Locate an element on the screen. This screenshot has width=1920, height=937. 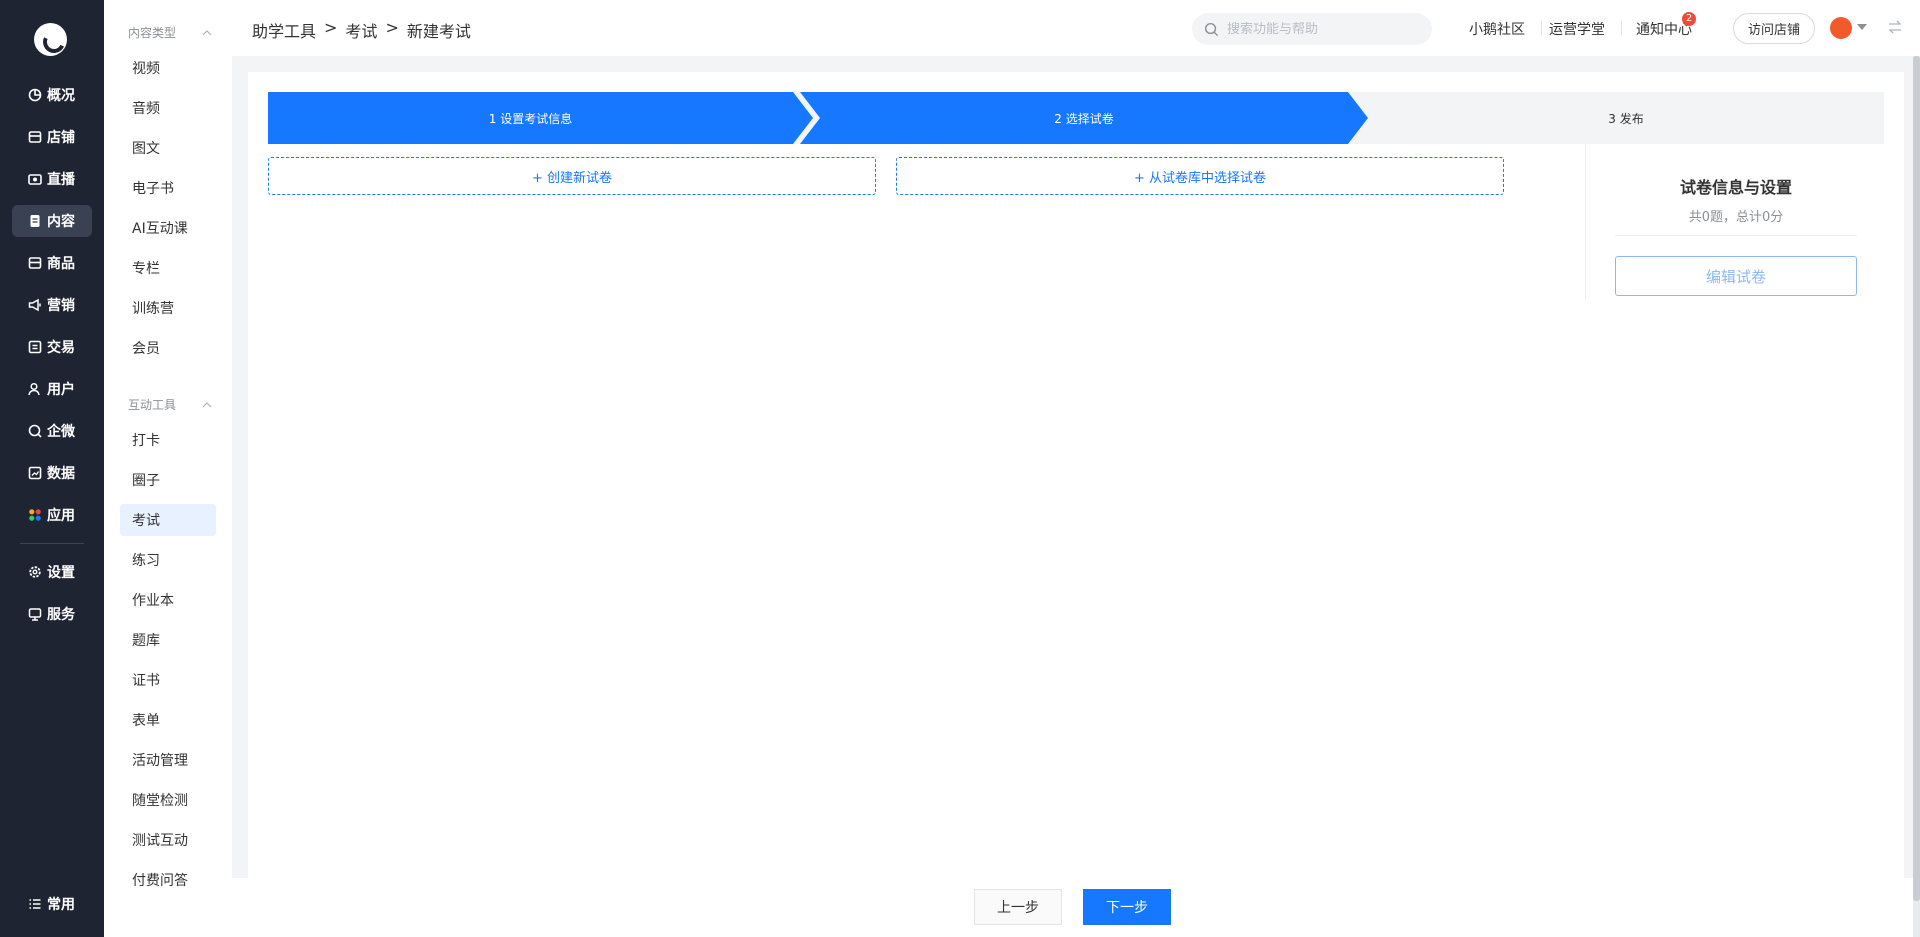
subnav-item-test-interaction: 测试互动 is located at coordinates (168, 840).